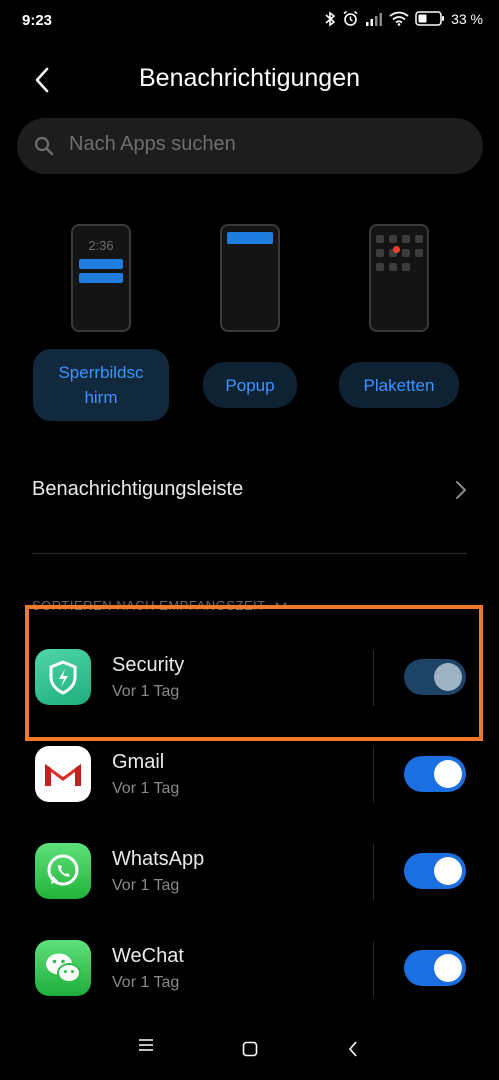  Describe the element at coordinates (330, 18) in the screenshot. I see `bluetooth-icon` at that location.